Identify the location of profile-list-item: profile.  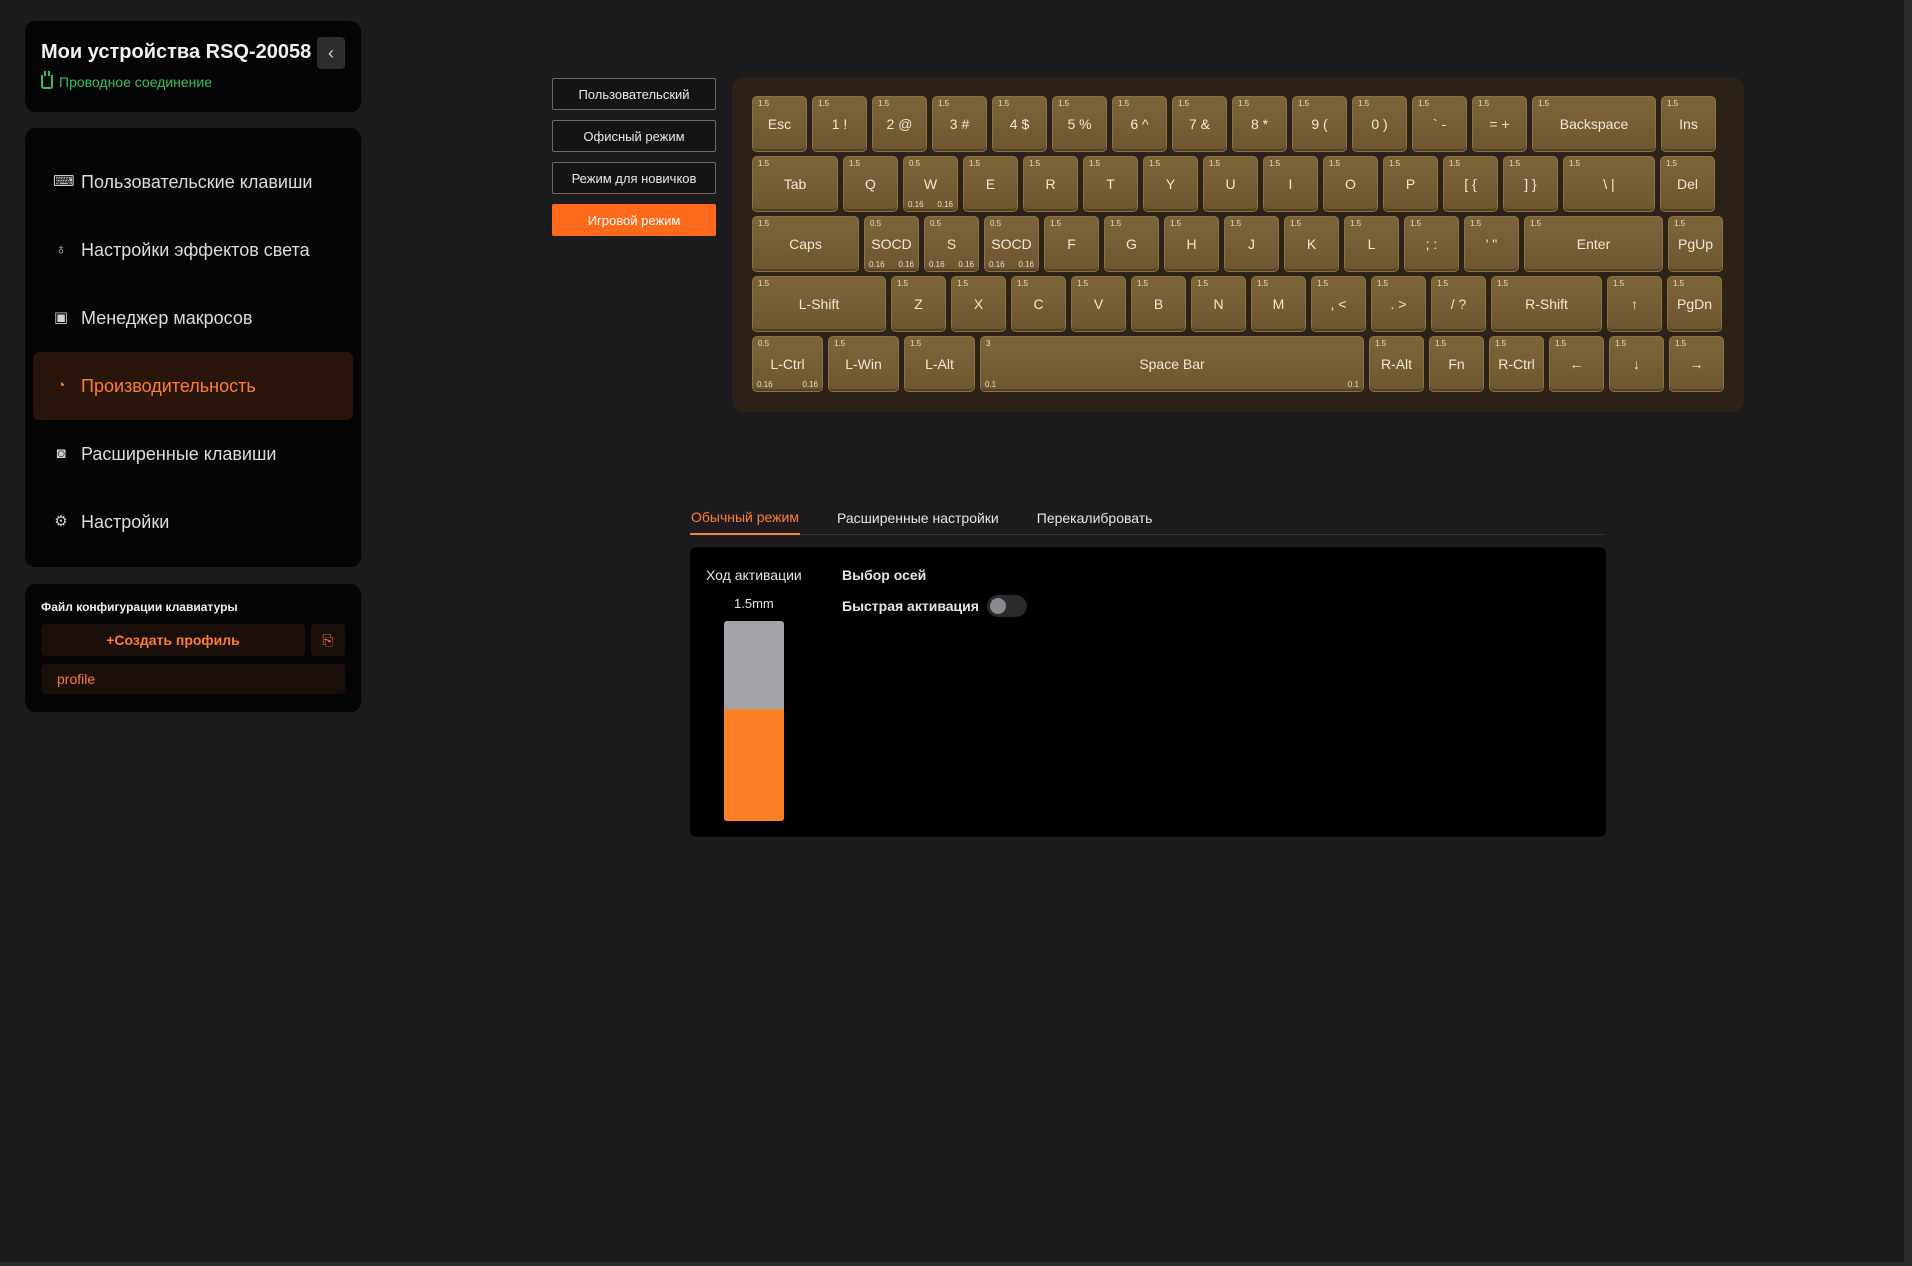
(193, 679).